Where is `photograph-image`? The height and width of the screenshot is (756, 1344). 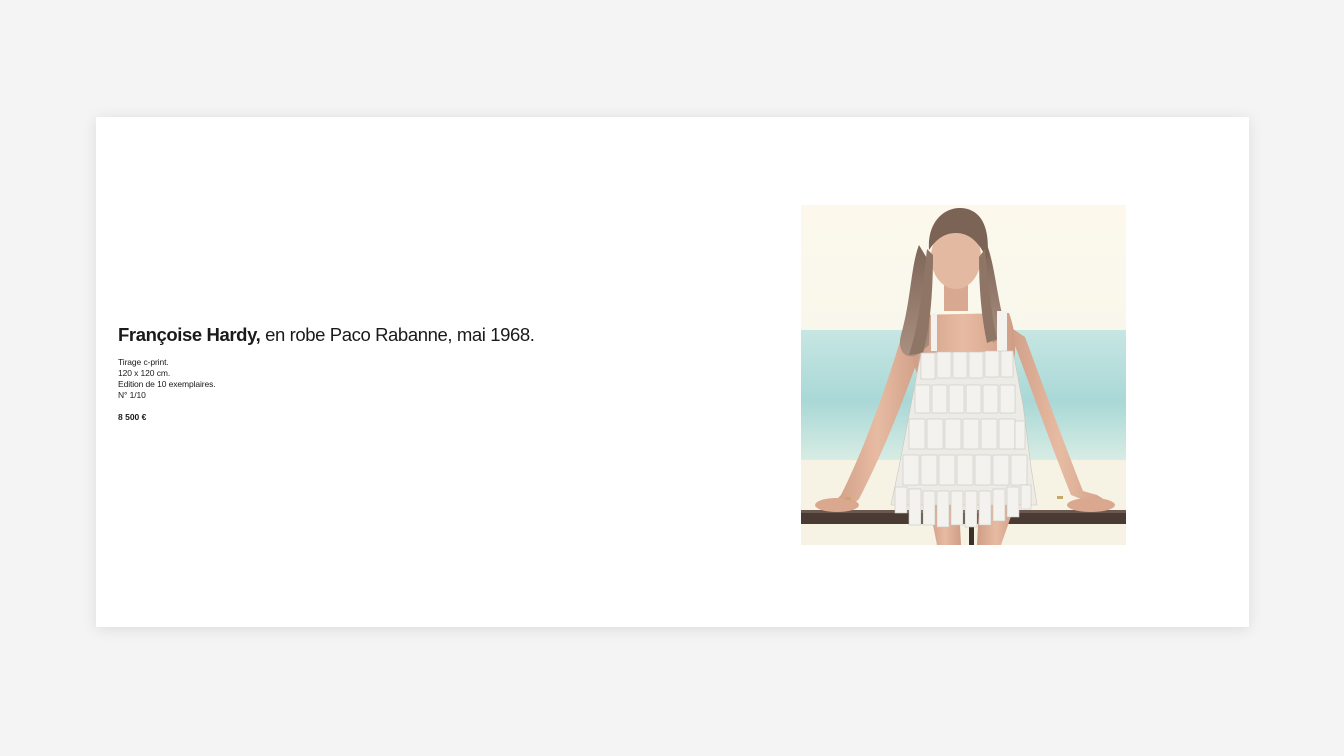
photograph-image is located at coordinates (963, 375).